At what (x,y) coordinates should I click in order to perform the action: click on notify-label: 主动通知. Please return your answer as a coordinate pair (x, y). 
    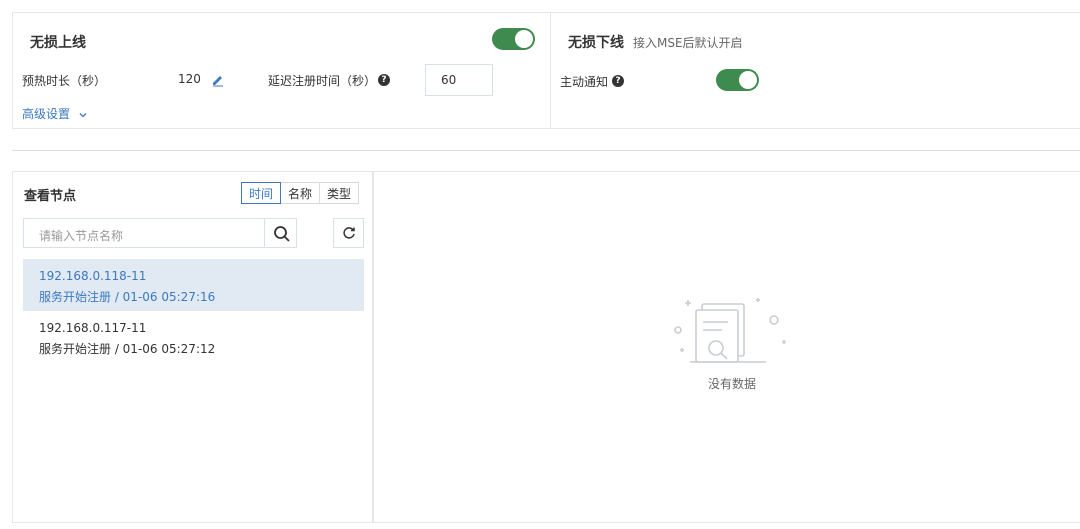
    Looking at the image, I should click on (584, 82).